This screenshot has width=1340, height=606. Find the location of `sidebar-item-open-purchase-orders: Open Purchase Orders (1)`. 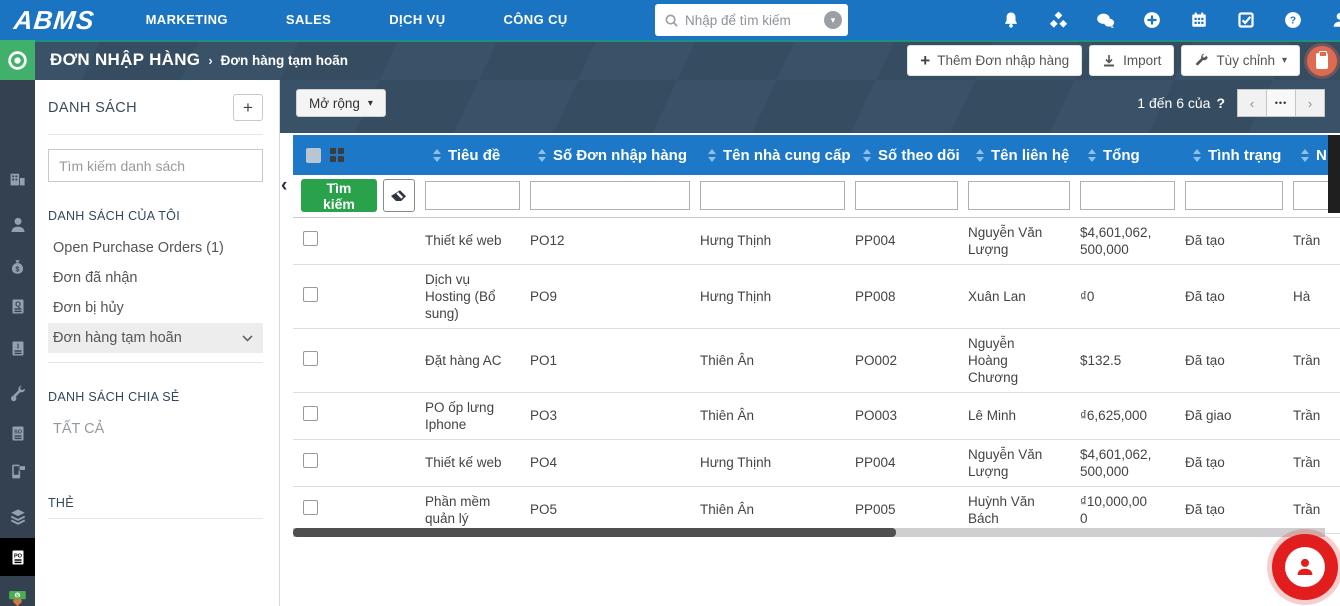

sidebar-item-open-purchase-orders: Open Purchase Orders (1) is located at coordinates (155, 248).